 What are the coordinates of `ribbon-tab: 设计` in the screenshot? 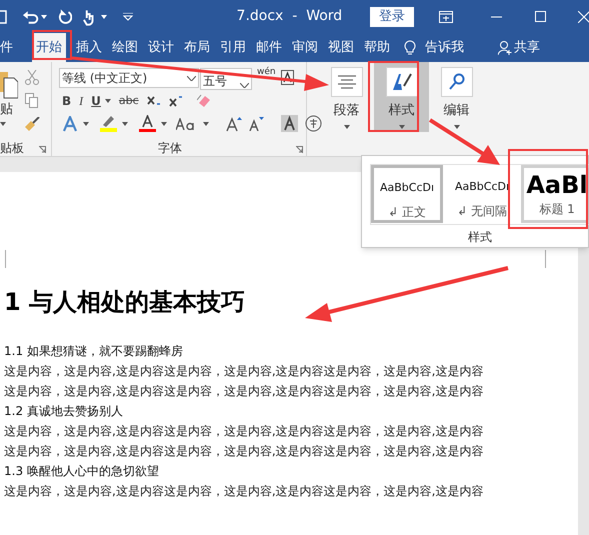 It's located at (161, 47).